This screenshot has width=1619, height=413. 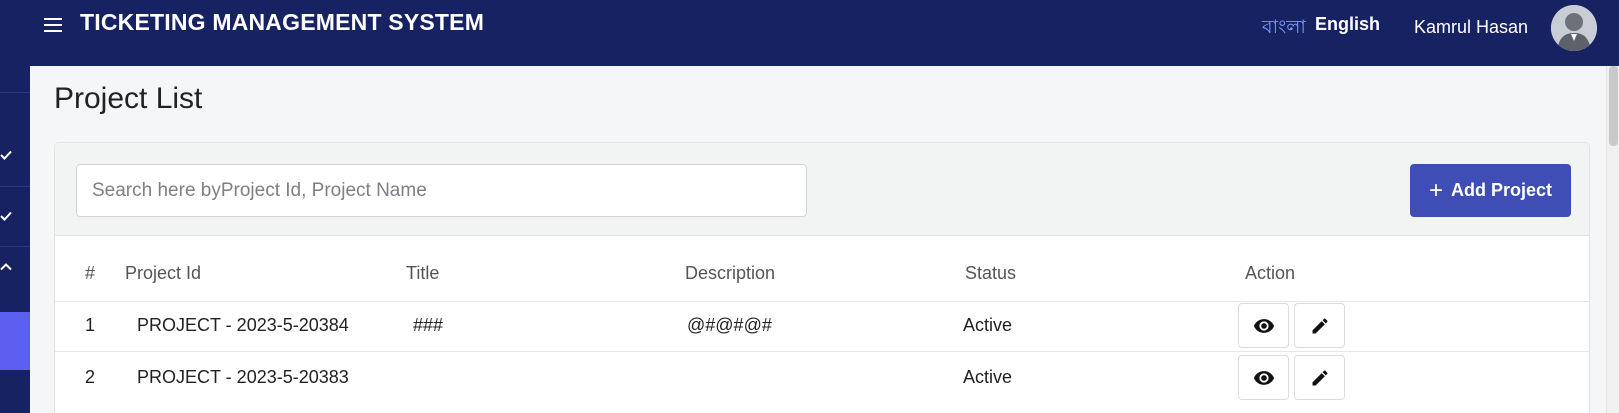 What do you see at coordinates (441, 190) in the screenshot?
I see `search-input` at bounding box center [441, 190].